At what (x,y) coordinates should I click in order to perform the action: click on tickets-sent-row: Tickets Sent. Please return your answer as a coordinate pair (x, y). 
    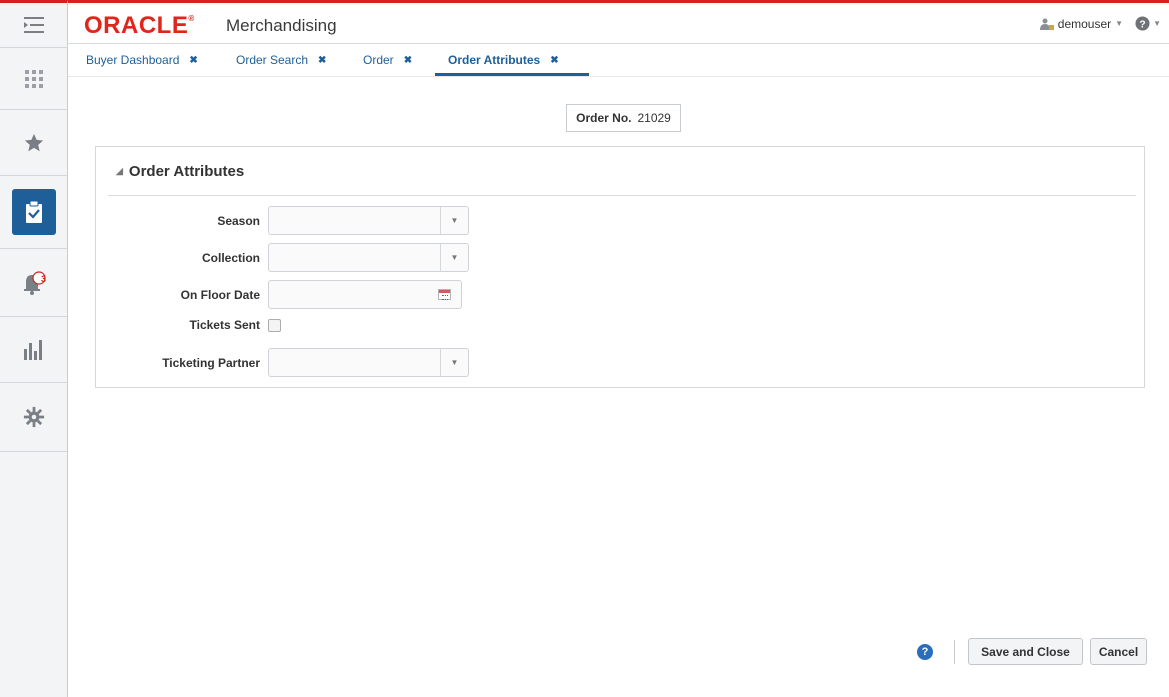
    Looking at the image, I should click on (188, 325).